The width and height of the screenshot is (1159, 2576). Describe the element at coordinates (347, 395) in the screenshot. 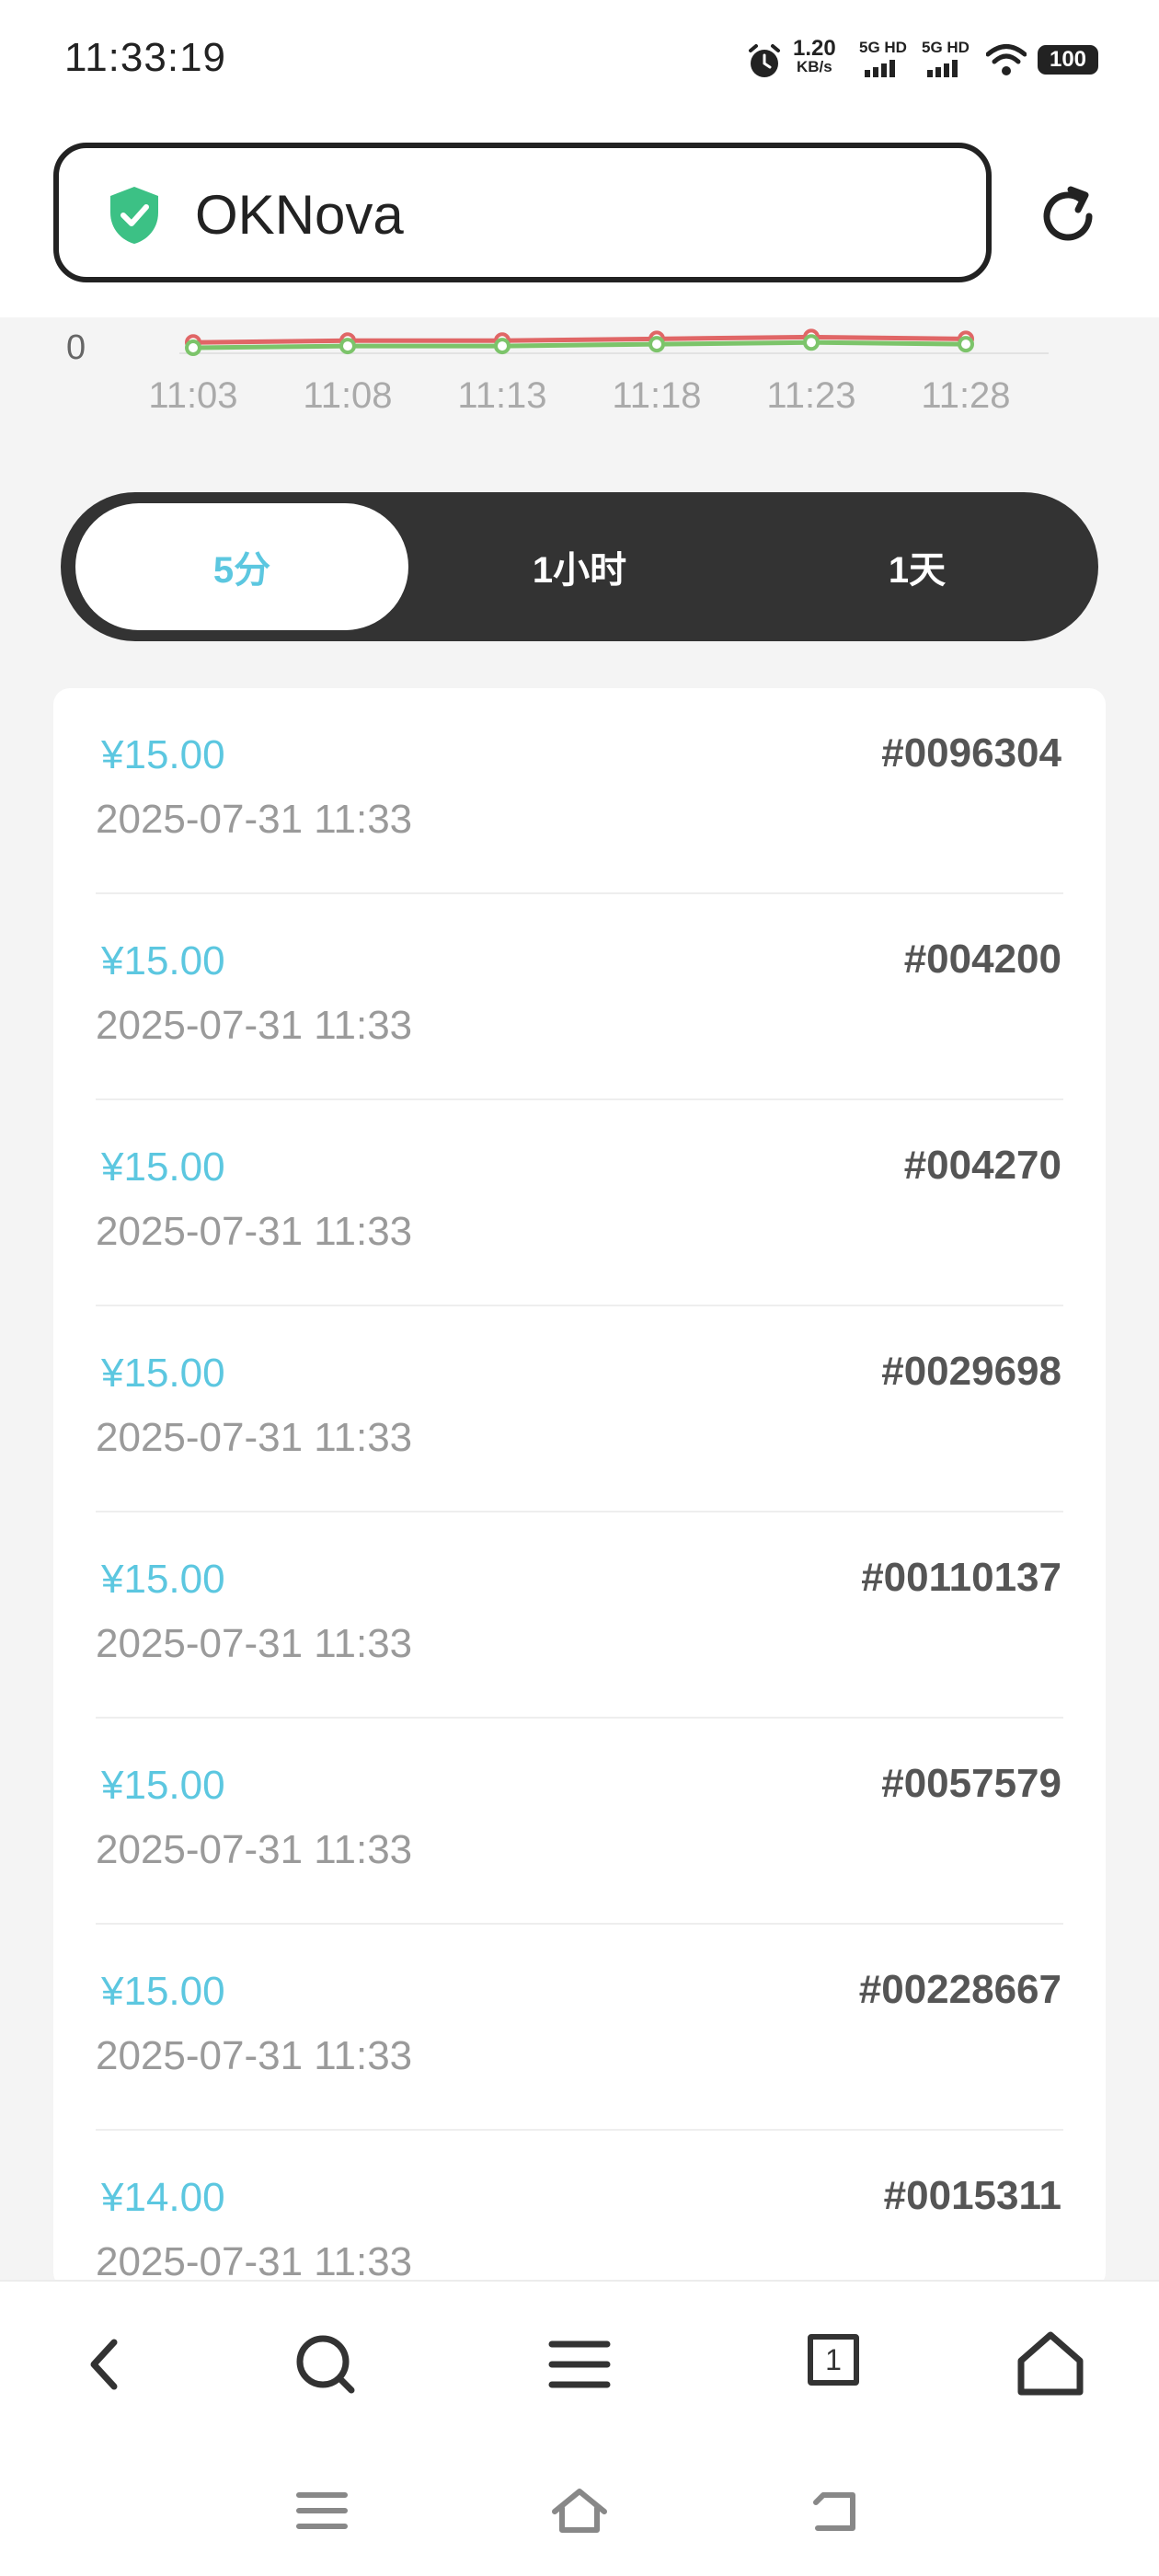

I see `x-tick-label: 11:08` at that location.